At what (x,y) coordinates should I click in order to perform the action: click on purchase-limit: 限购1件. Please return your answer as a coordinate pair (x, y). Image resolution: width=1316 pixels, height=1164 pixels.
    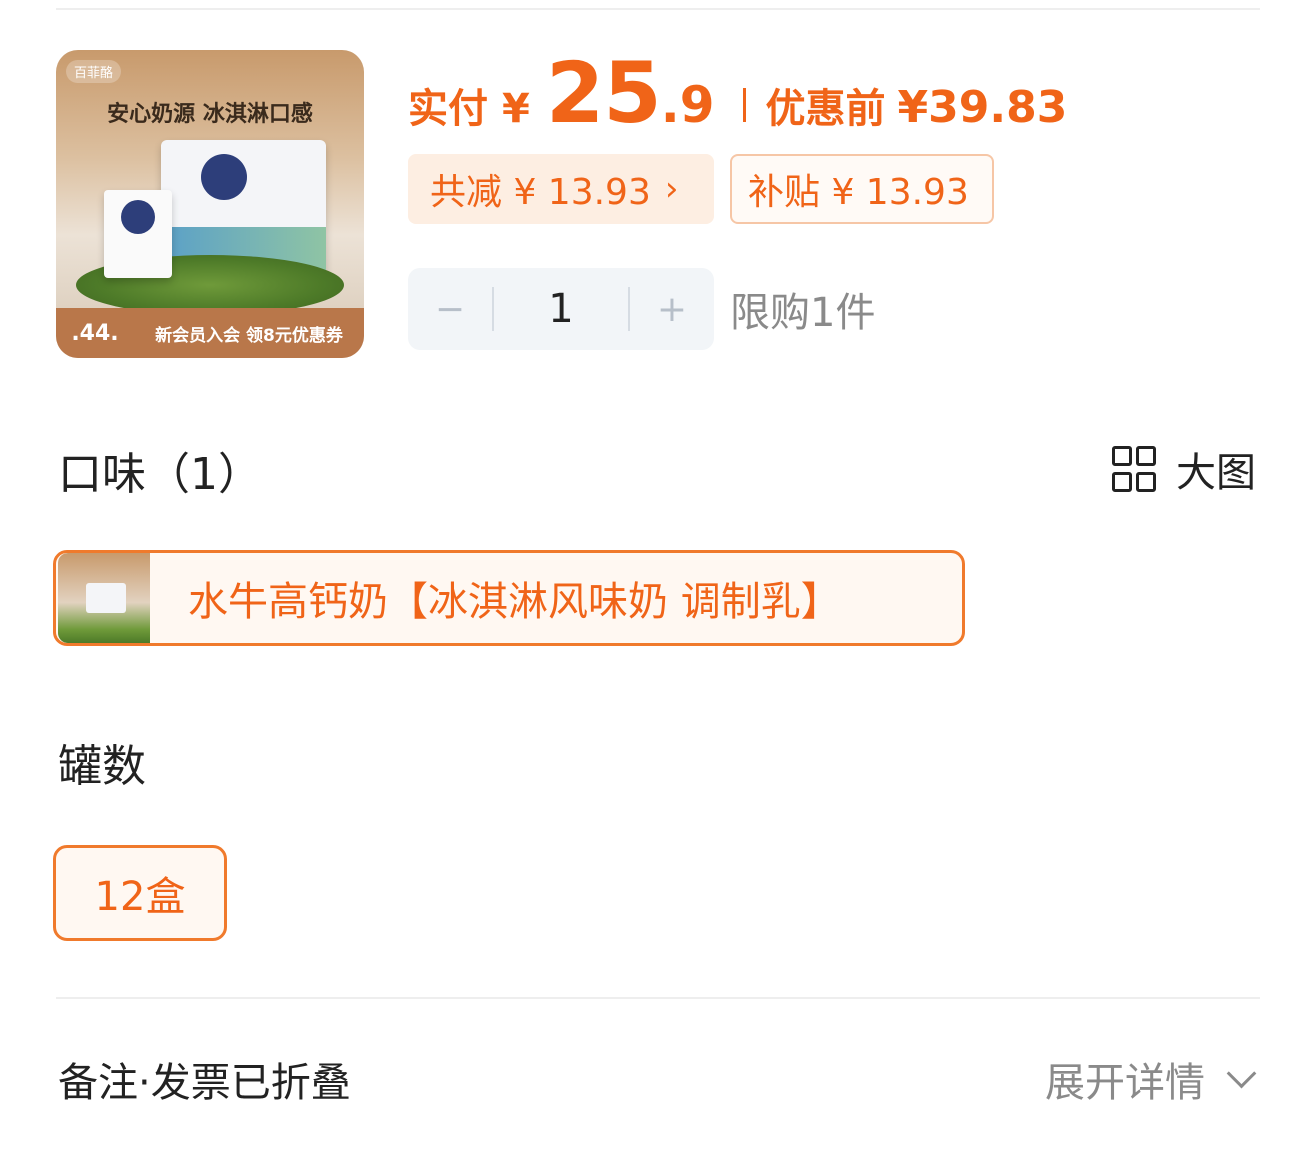
    Looking at the image, I should click on (803, 313).